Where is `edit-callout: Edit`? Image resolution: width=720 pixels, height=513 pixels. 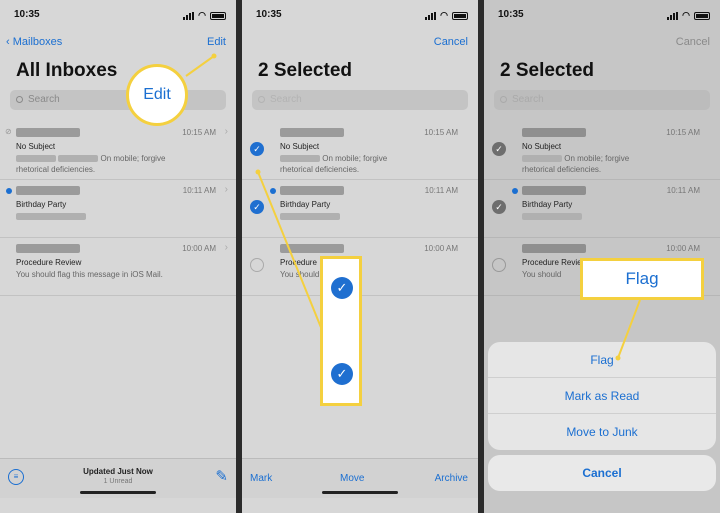
edit-callout: Edit is located at coordinates (157, 95).